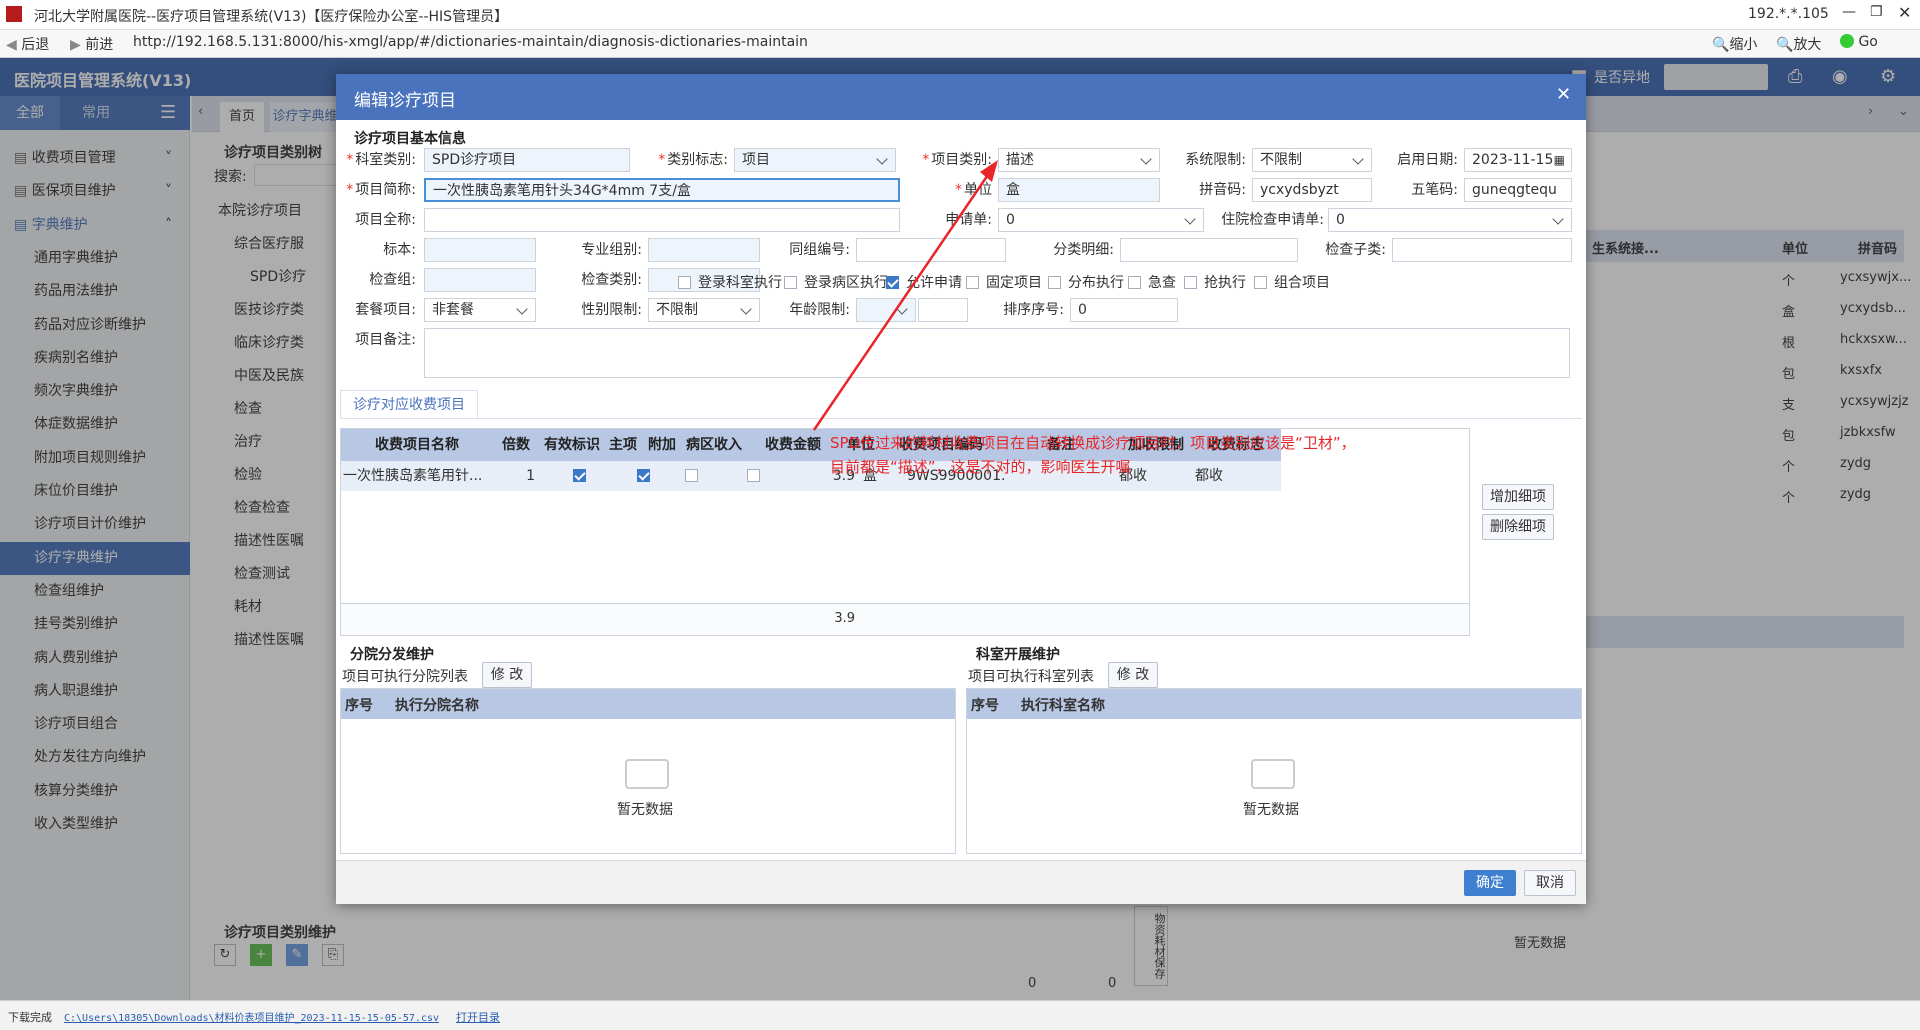 The width and height of the screenshot is (1920, 1030). What do you see at coordinates (793, 445) in the screenshot?
I see `fee-col-header: 收费金额` at bounding box center [793, 445].